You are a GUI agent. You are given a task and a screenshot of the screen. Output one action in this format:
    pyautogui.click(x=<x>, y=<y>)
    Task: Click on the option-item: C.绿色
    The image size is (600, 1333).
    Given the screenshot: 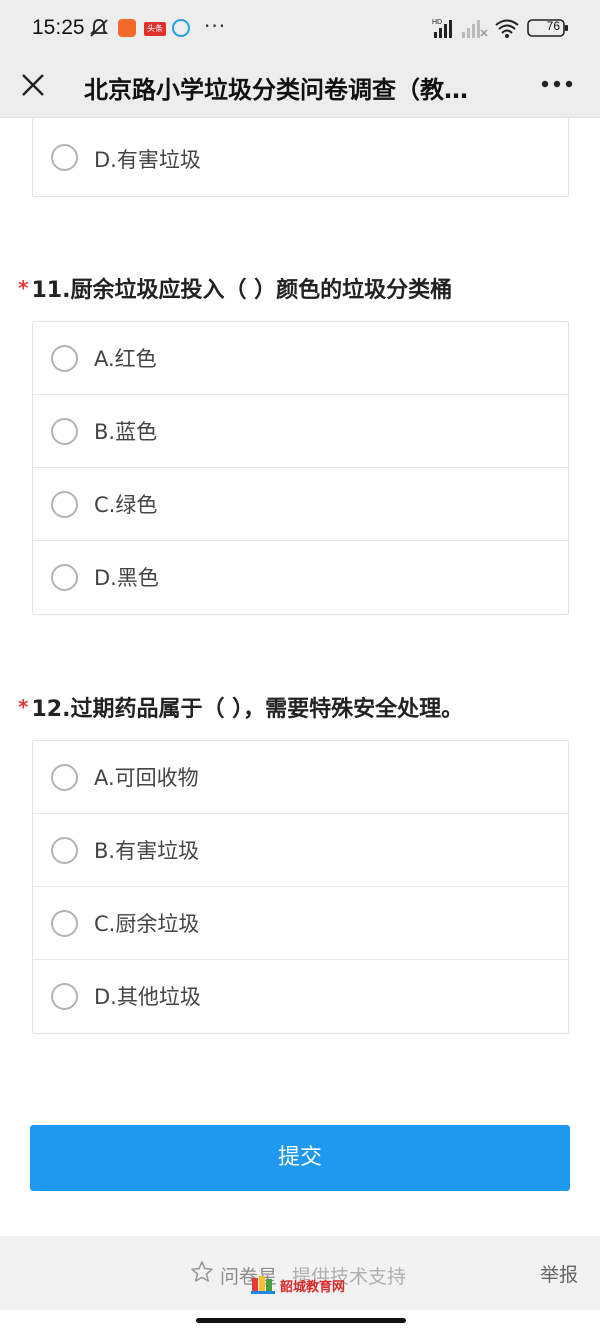 What is the action you would take?
    pyautogui.click(x=300, y=504)
    